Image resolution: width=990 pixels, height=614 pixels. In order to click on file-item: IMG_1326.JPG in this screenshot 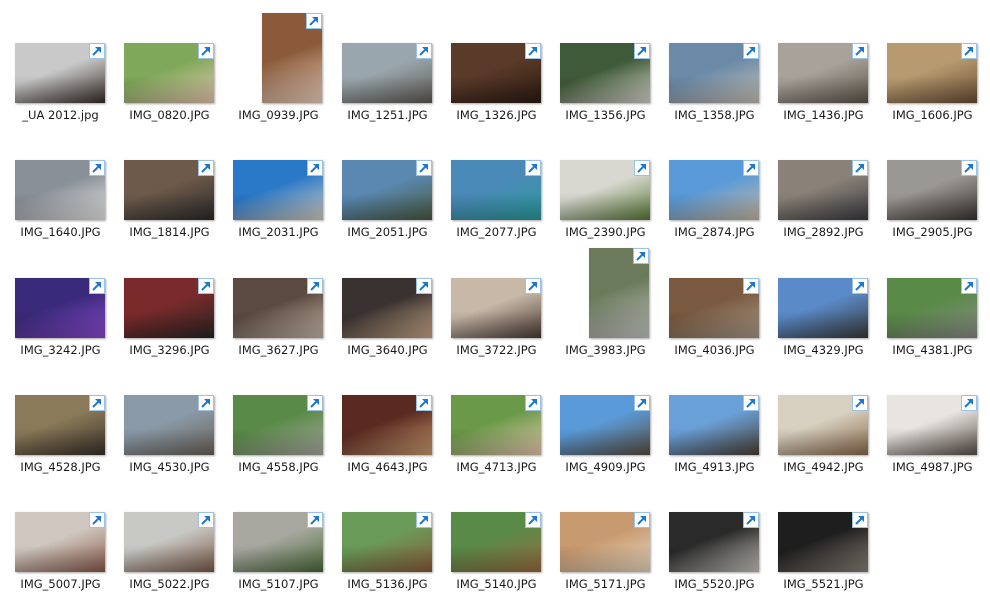, I will do `click(496, 71)`.